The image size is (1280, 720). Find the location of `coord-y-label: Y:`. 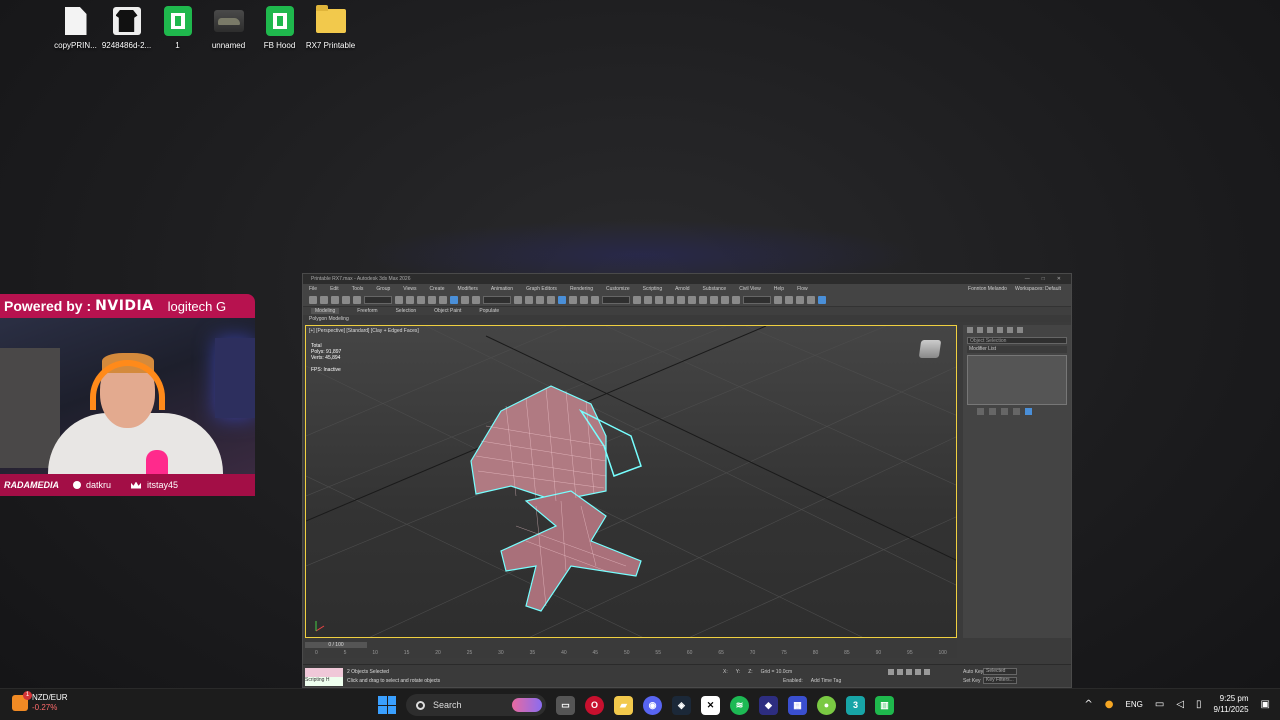

coord-y-label: Y: is located at coordinates (738, 672).